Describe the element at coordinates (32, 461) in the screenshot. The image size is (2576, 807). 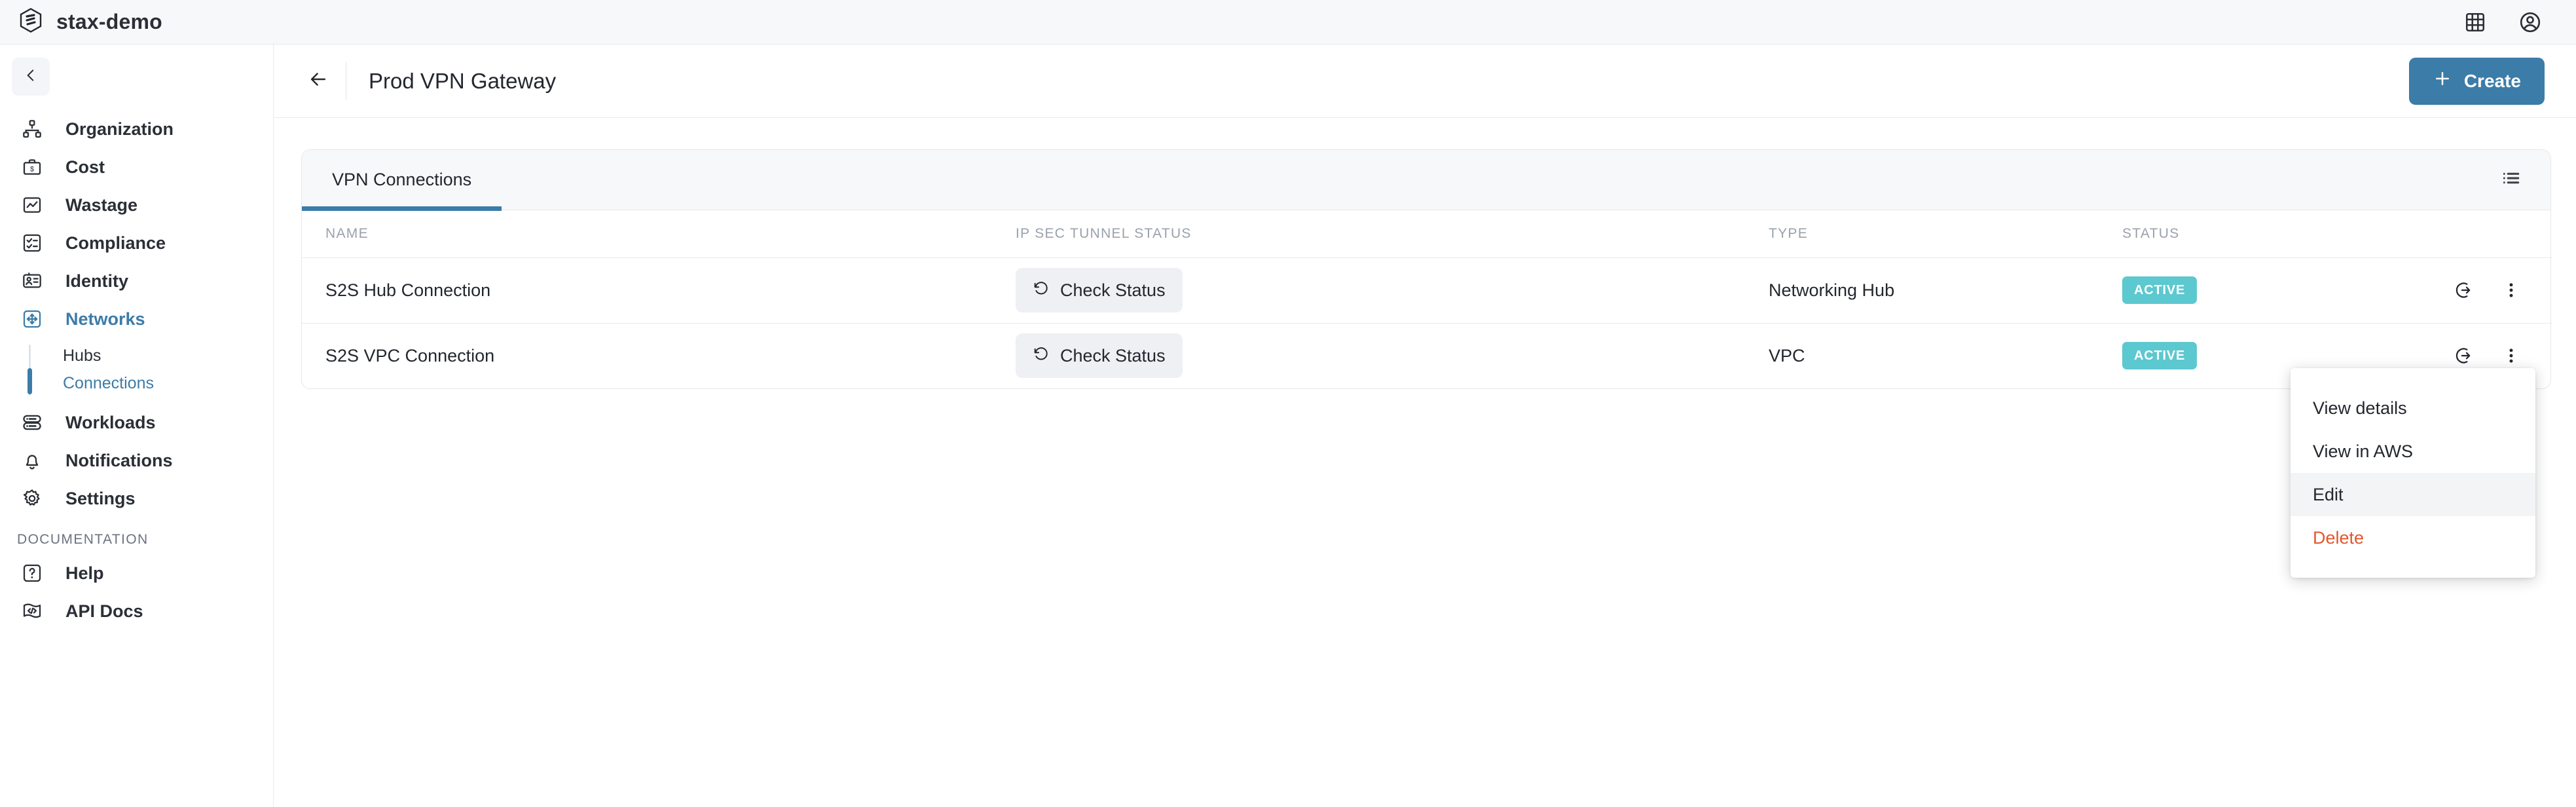
I see `bell-icon` at that location.